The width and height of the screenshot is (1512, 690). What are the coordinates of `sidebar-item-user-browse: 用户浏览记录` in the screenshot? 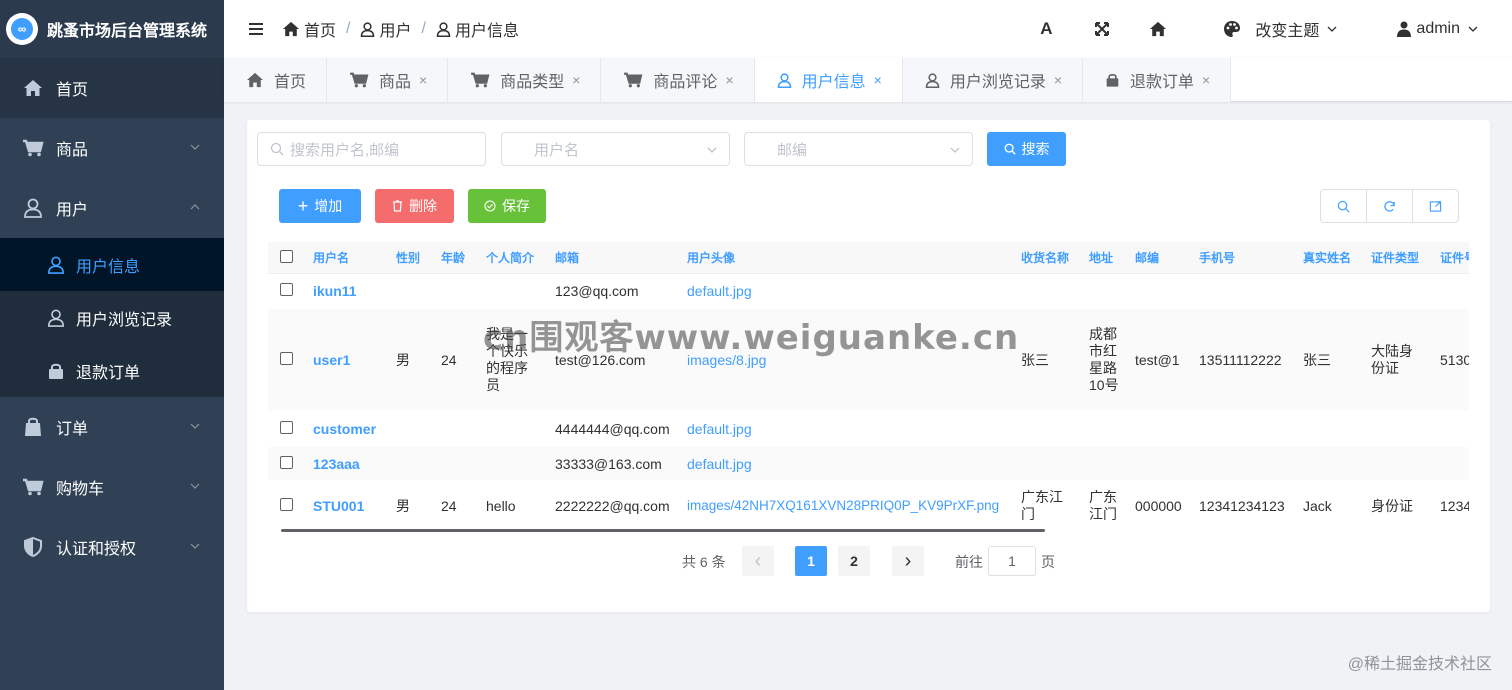 It's located at (112, 317).